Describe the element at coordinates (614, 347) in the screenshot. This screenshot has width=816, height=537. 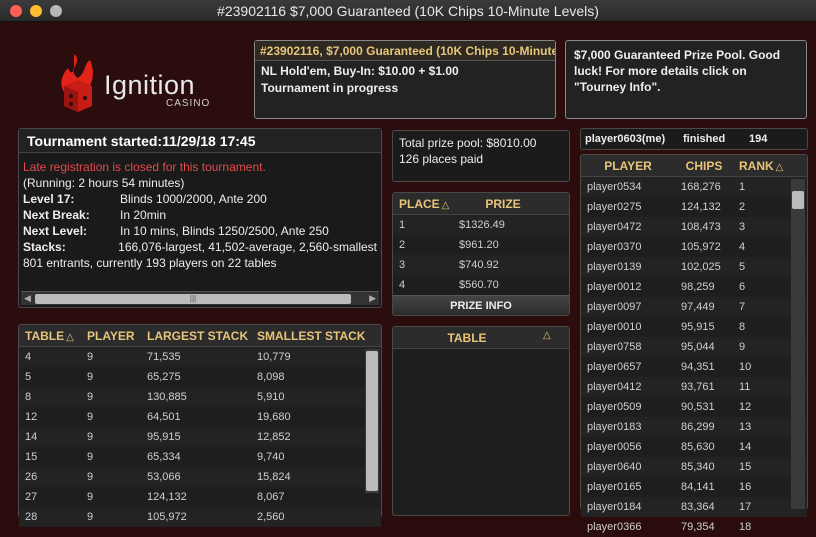
I see `player-row-cell: player0758` at that location.